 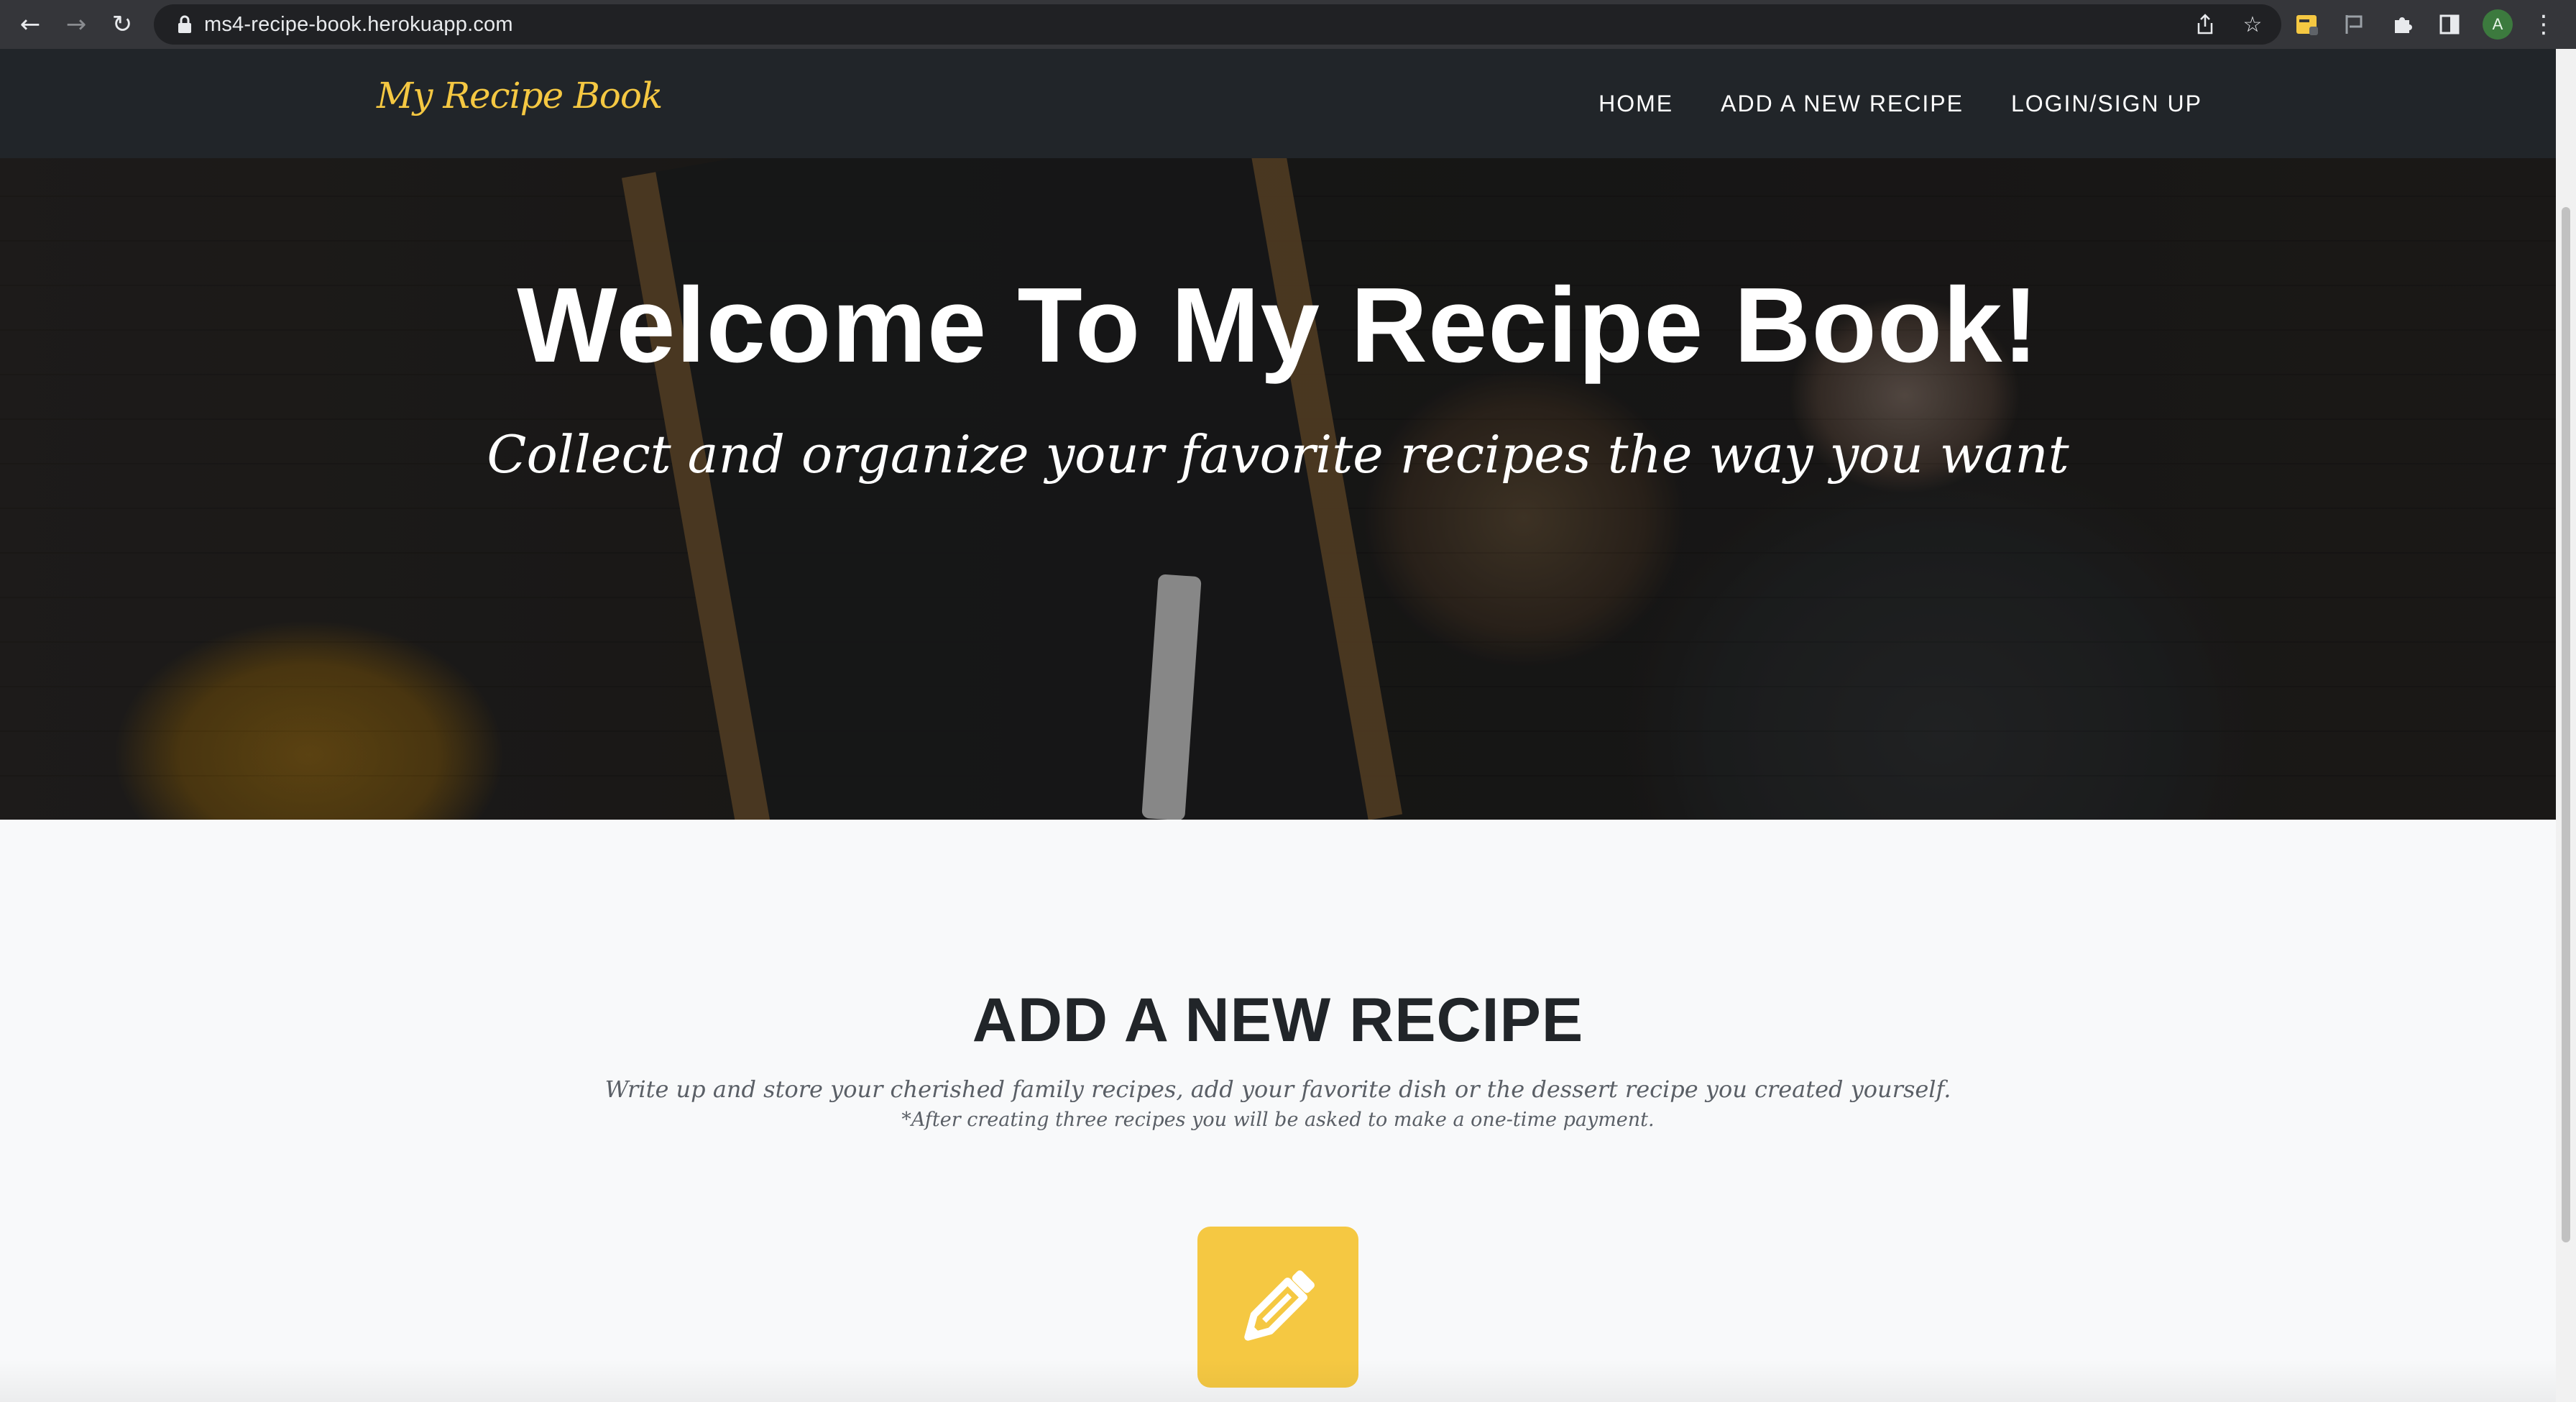 I want to click on share-icon, so click(x=2205, y=24).